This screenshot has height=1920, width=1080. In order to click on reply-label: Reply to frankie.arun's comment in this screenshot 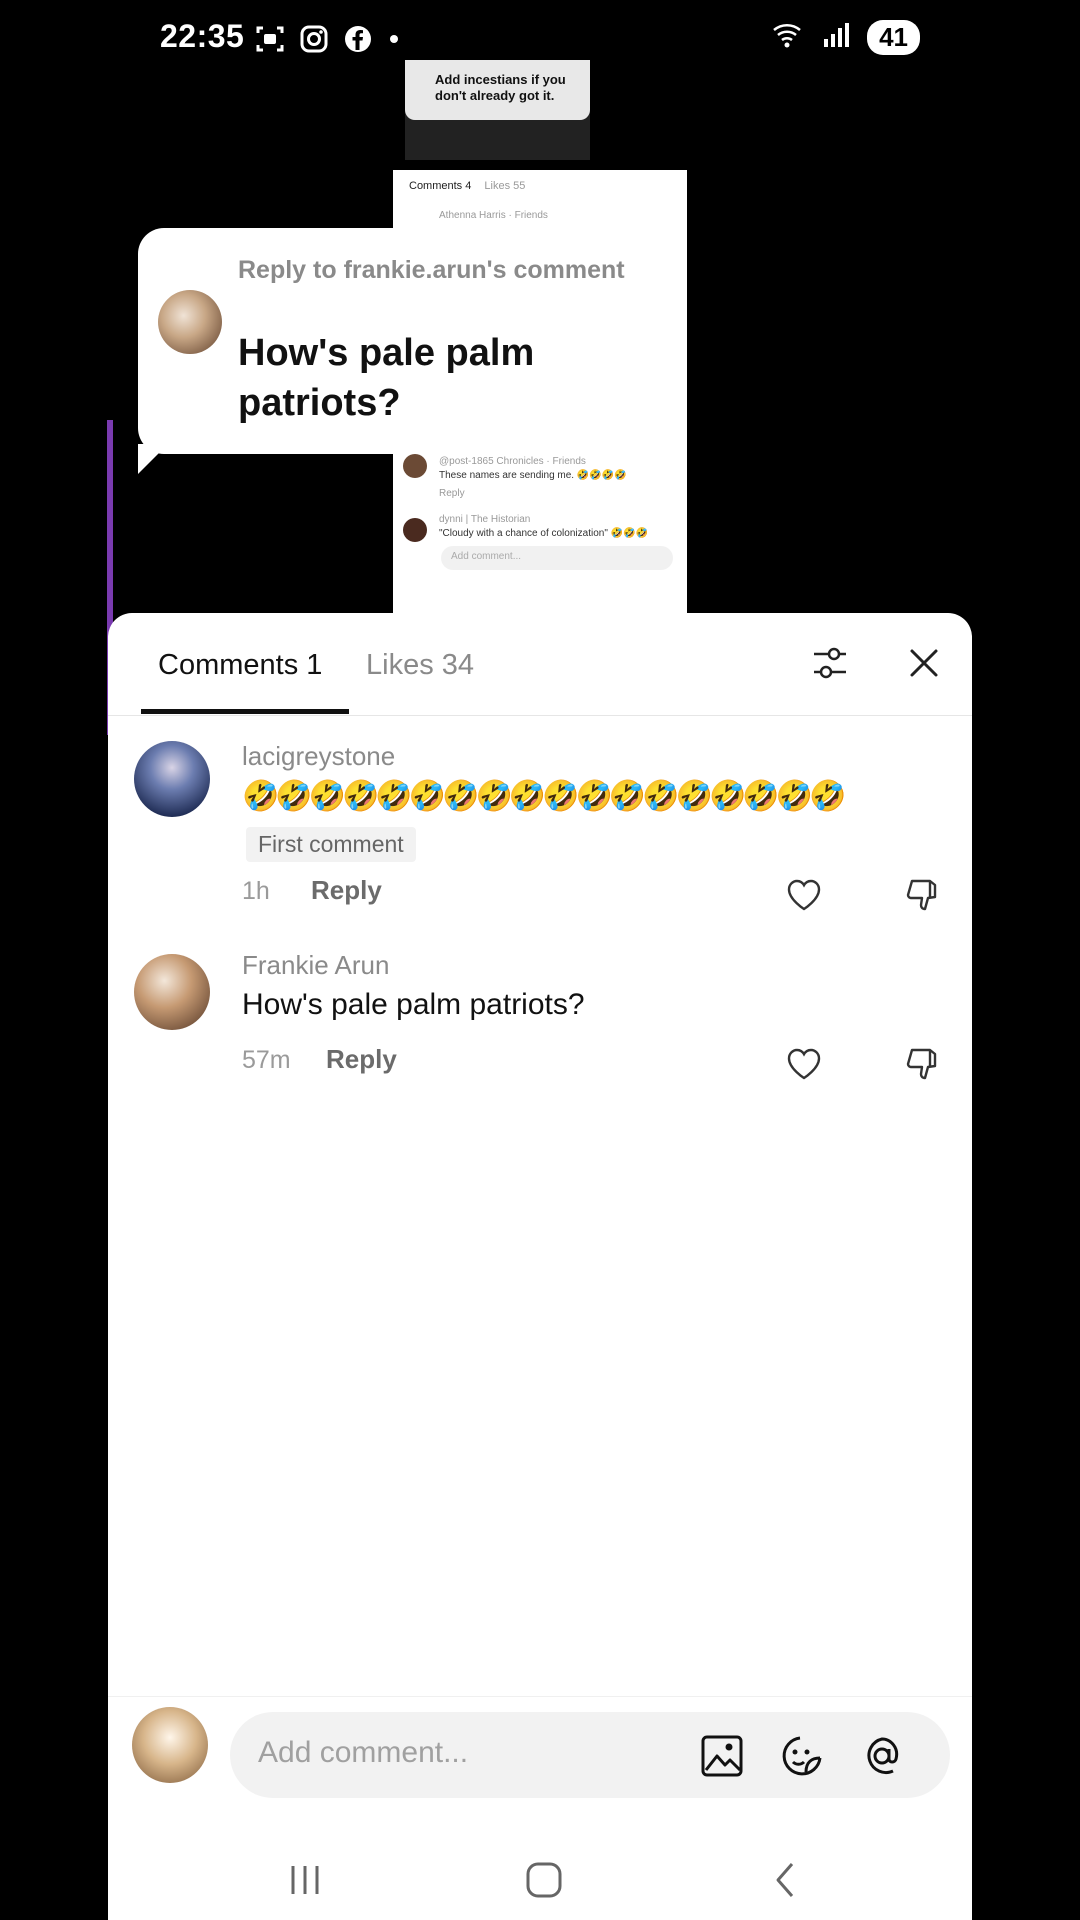, I will do `click(431, 270)`.